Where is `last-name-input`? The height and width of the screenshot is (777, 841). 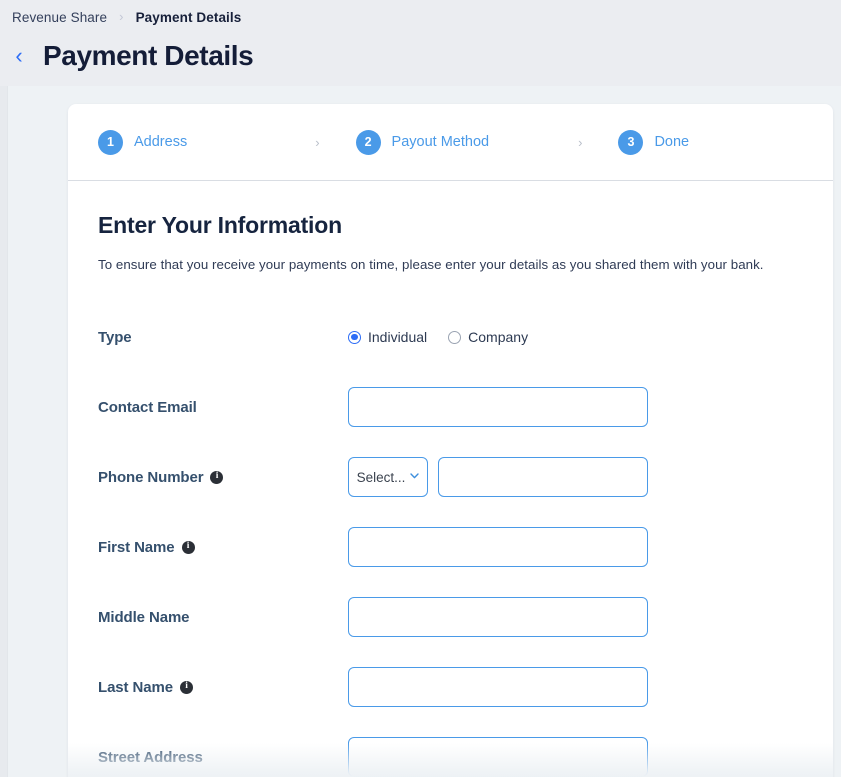
last-name-input is located at coordinates (498, 687).